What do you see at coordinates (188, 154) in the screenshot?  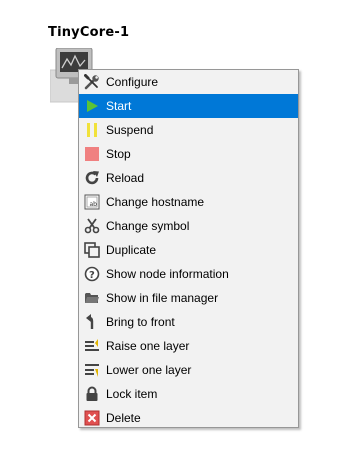 I see `menu-item-stop: Stop` at bounding box center [188, 154].